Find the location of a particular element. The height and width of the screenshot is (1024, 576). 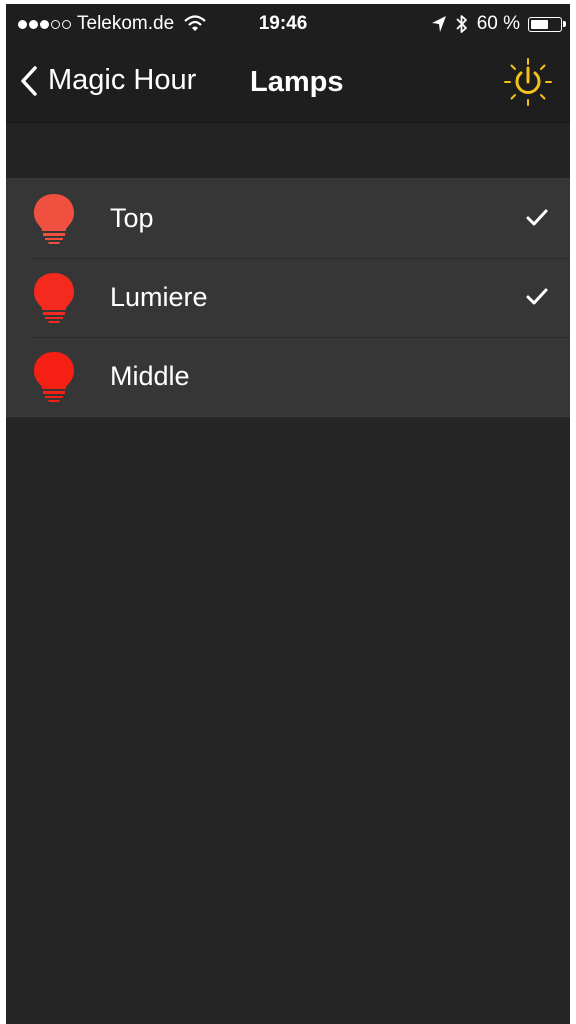

battery-tip is located at coordinates (564, 24).